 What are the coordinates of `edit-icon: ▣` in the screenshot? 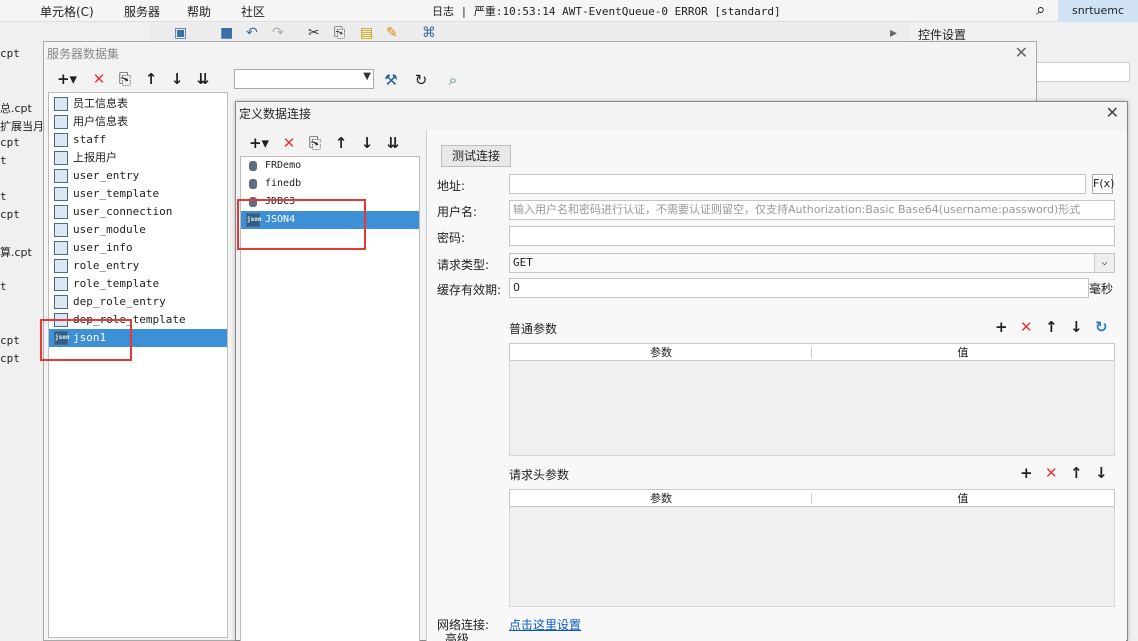 It's located at (180, 33).